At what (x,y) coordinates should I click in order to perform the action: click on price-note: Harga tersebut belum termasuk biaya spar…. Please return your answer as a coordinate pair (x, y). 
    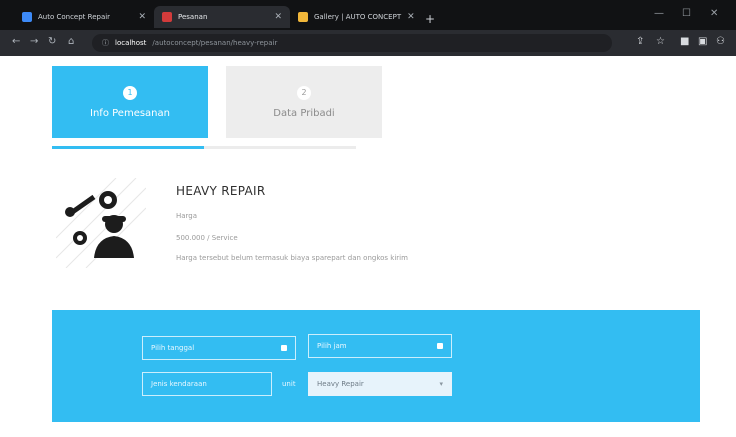
    Looking at the image, I should click on (292, 258).